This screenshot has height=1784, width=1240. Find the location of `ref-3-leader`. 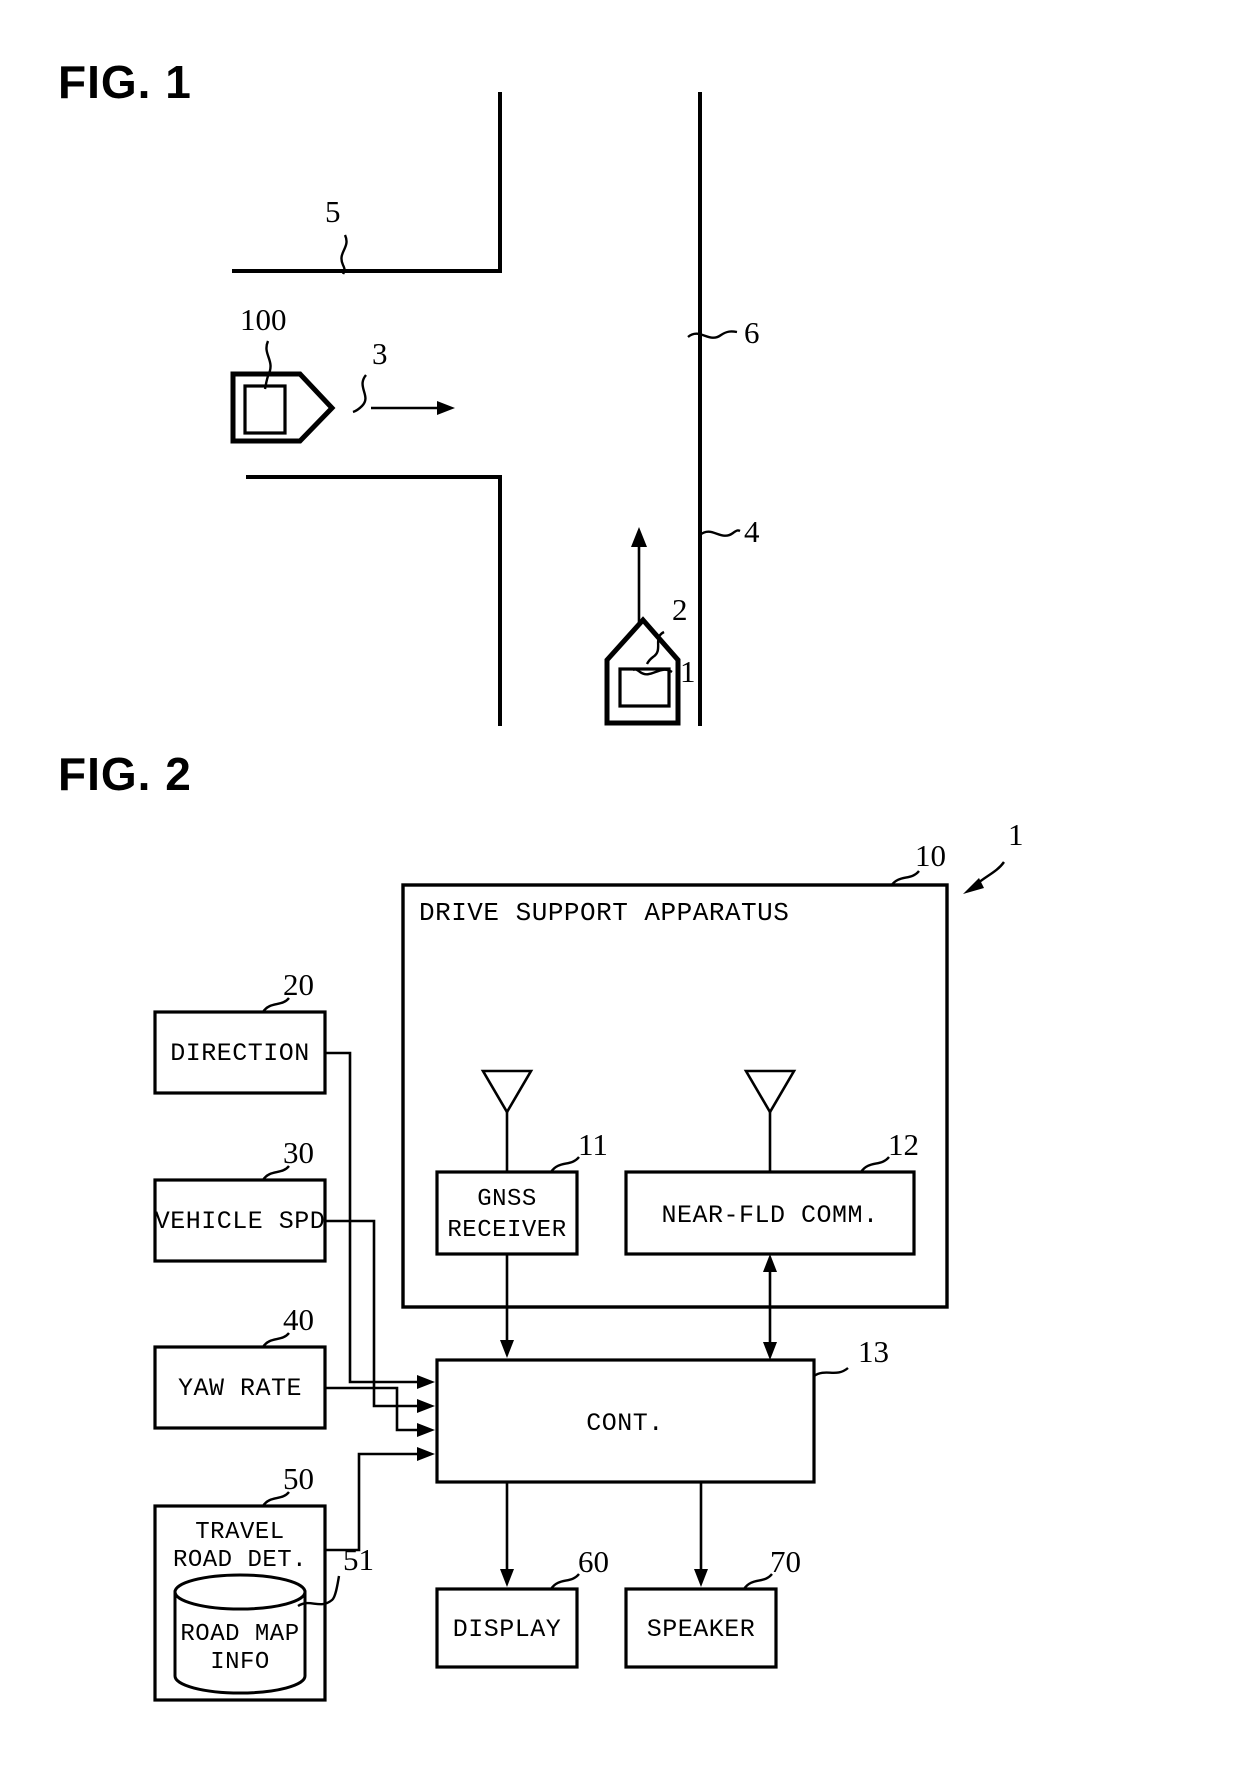

ref-3-leader is located at coordinates (359, 394).